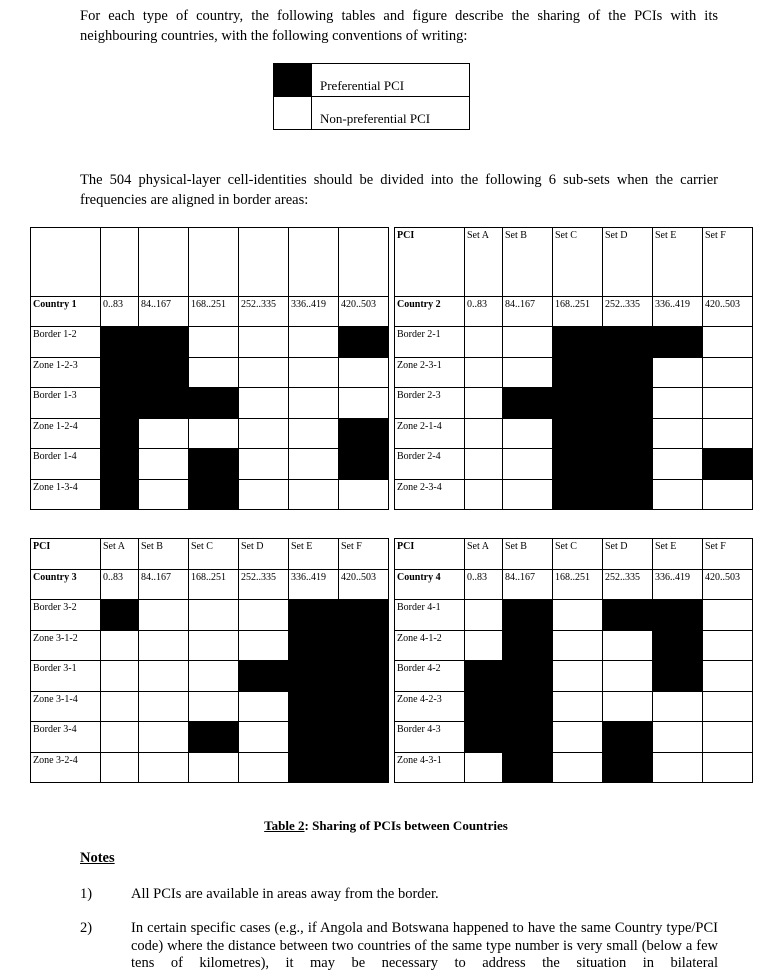 Image resolution: width=772 pixels, height=977 pixels. I want to click on table-row: Zone 4-3-1, so click(573, 767).